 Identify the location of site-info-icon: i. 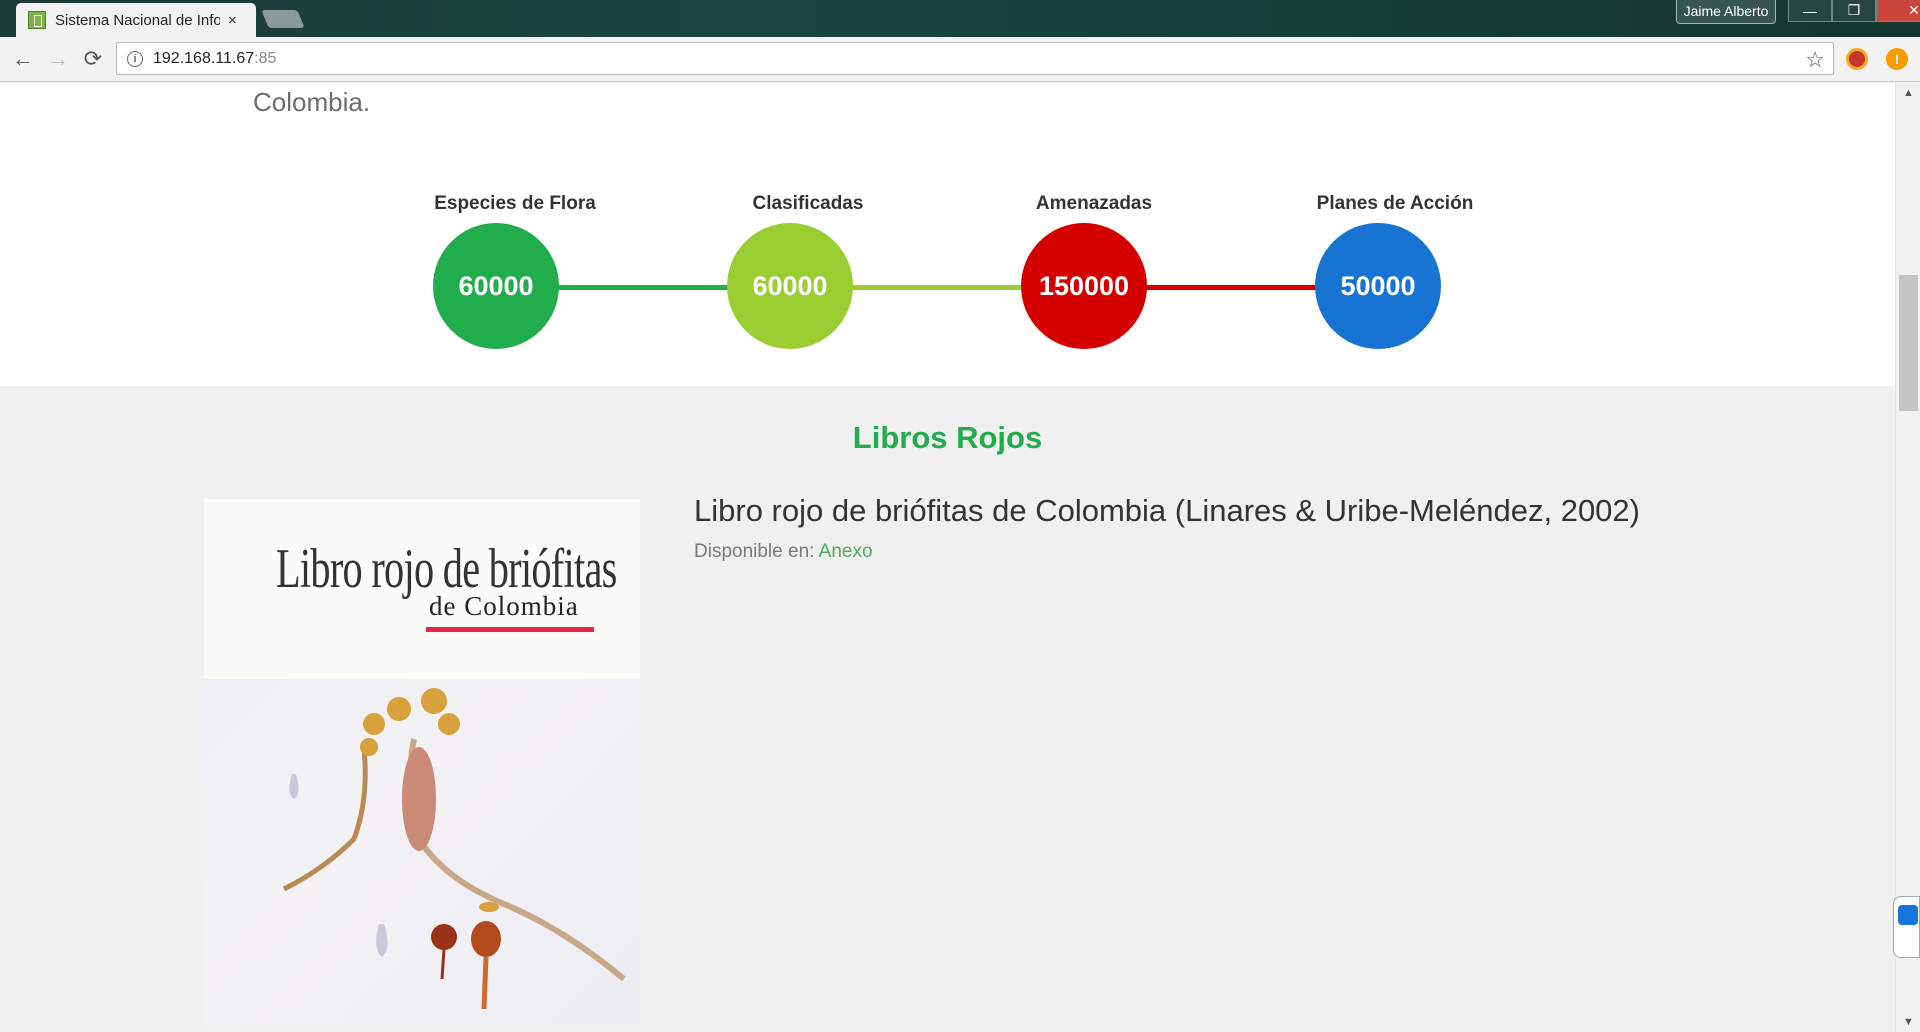
(135, 58).